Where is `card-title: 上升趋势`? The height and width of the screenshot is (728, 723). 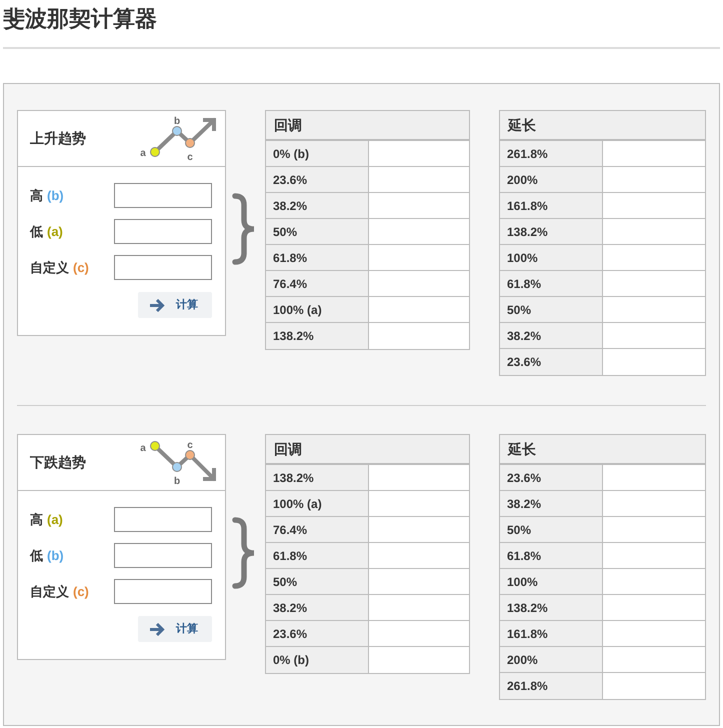 card-title: 上升趋势 is located at coordinates (58, 138).